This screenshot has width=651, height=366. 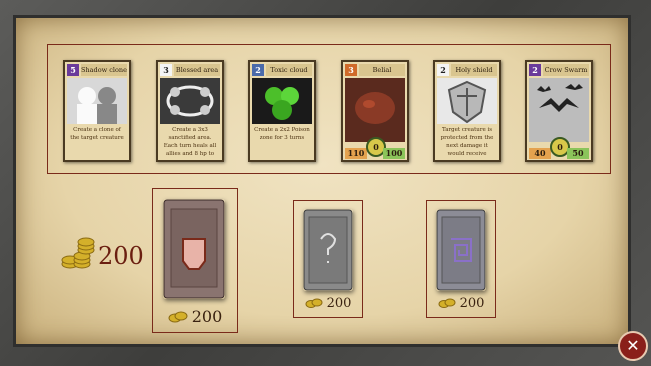 What do you see at coordinates (356, 153) in the screenshot?
I see `card-attack: 110` at bounding box center [356, 153].